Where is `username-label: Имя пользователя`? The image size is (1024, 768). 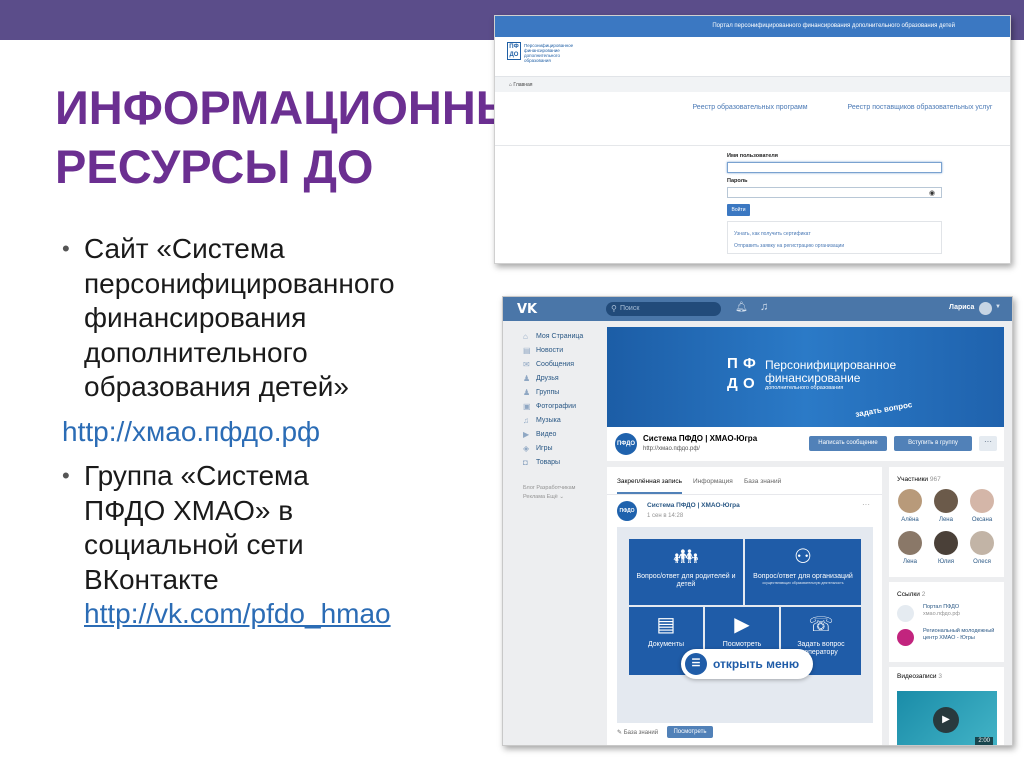
username-label: Имя пользователя is located at coordinates (752, 156).